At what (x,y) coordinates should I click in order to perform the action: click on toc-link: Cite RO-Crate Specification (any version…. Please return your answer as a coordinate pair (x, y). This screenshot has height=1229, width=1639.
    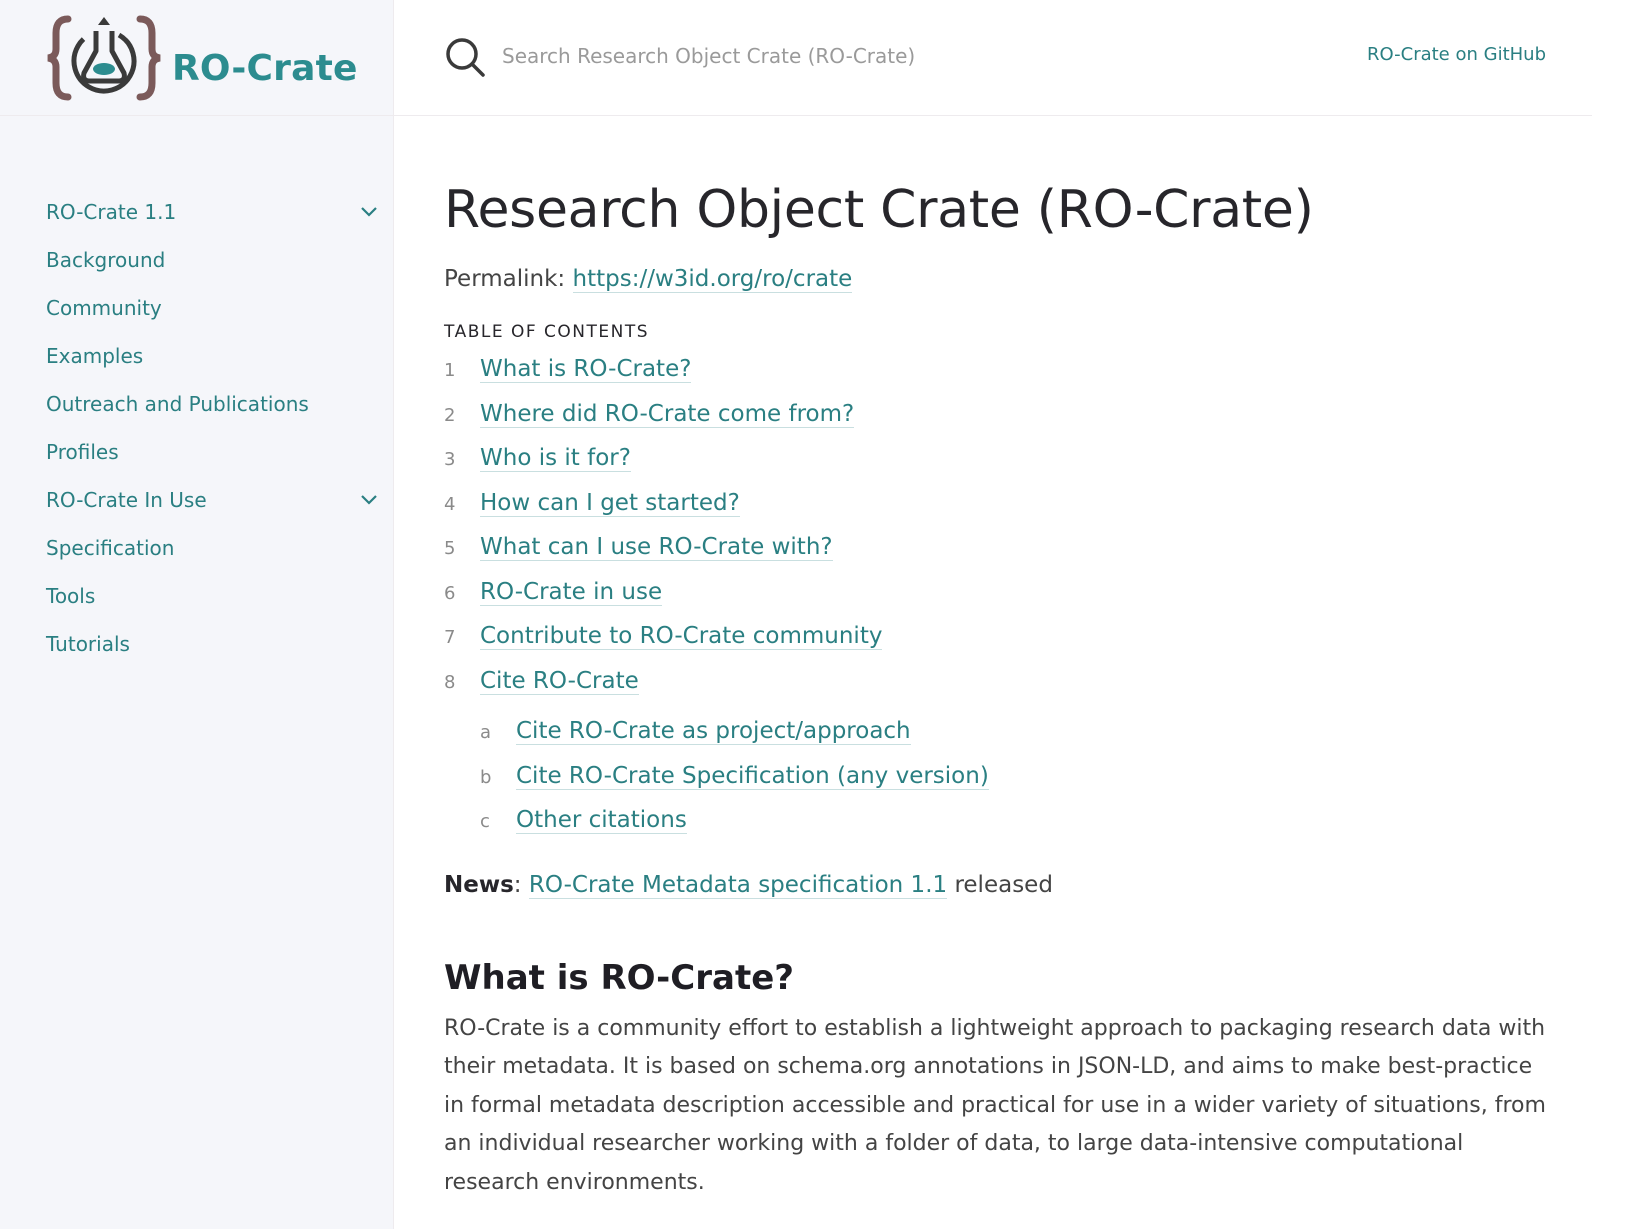
    Looking at the image, I should click on (752, 776).